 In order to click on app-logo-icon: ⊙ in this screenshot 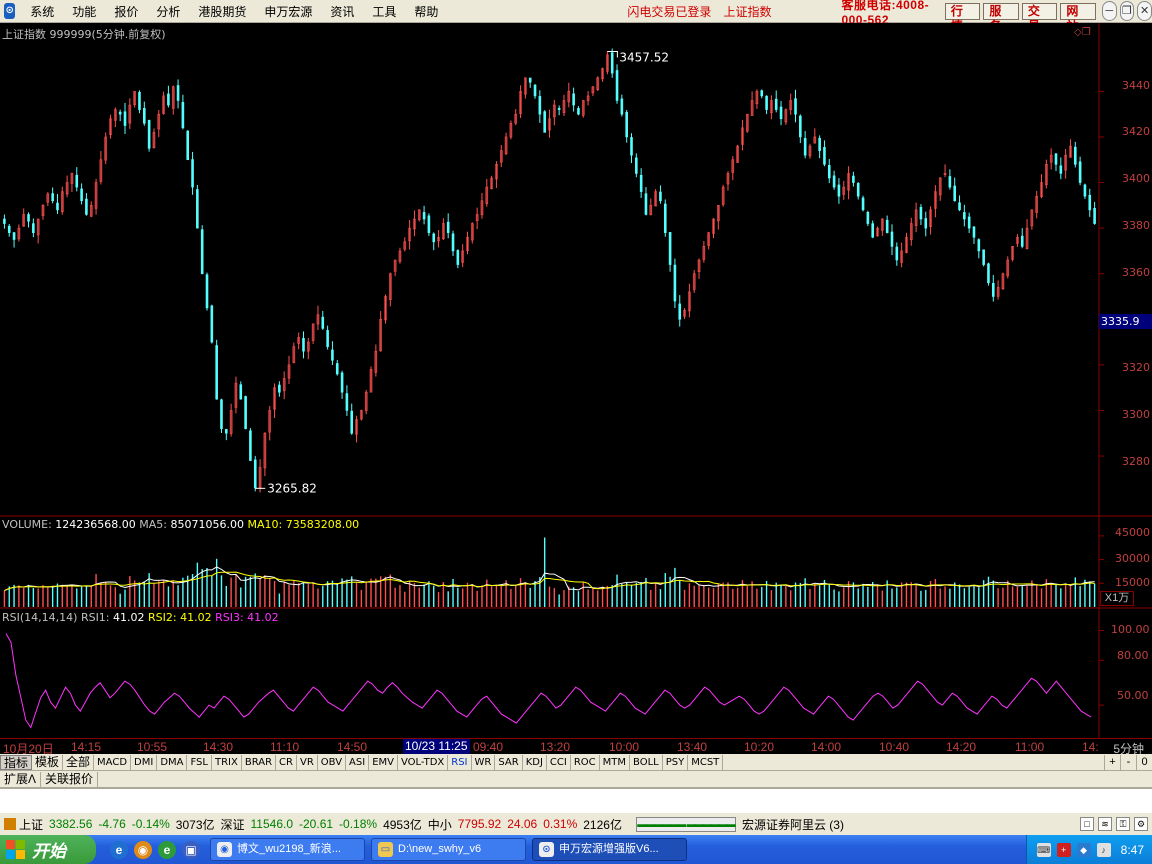, I will do `click(10, 11)`.